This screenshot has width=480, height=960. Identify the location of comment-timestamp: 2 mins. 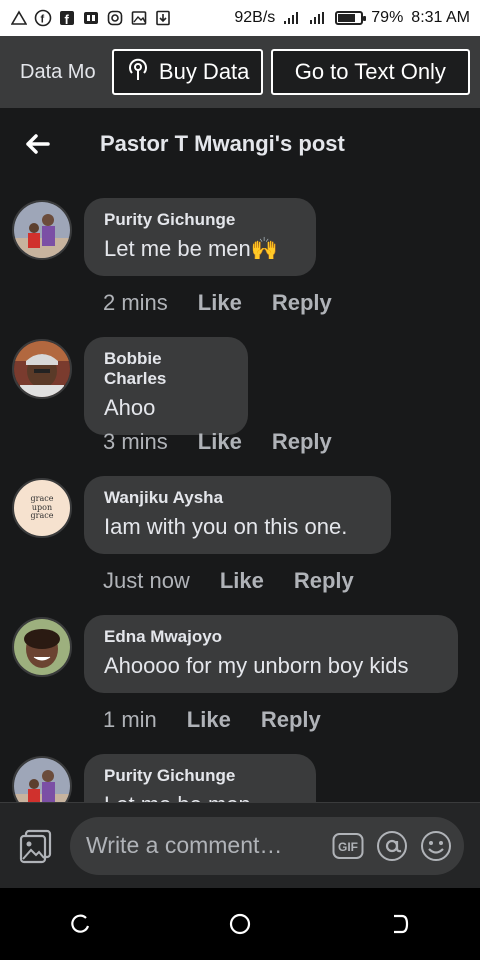
(135, 303).